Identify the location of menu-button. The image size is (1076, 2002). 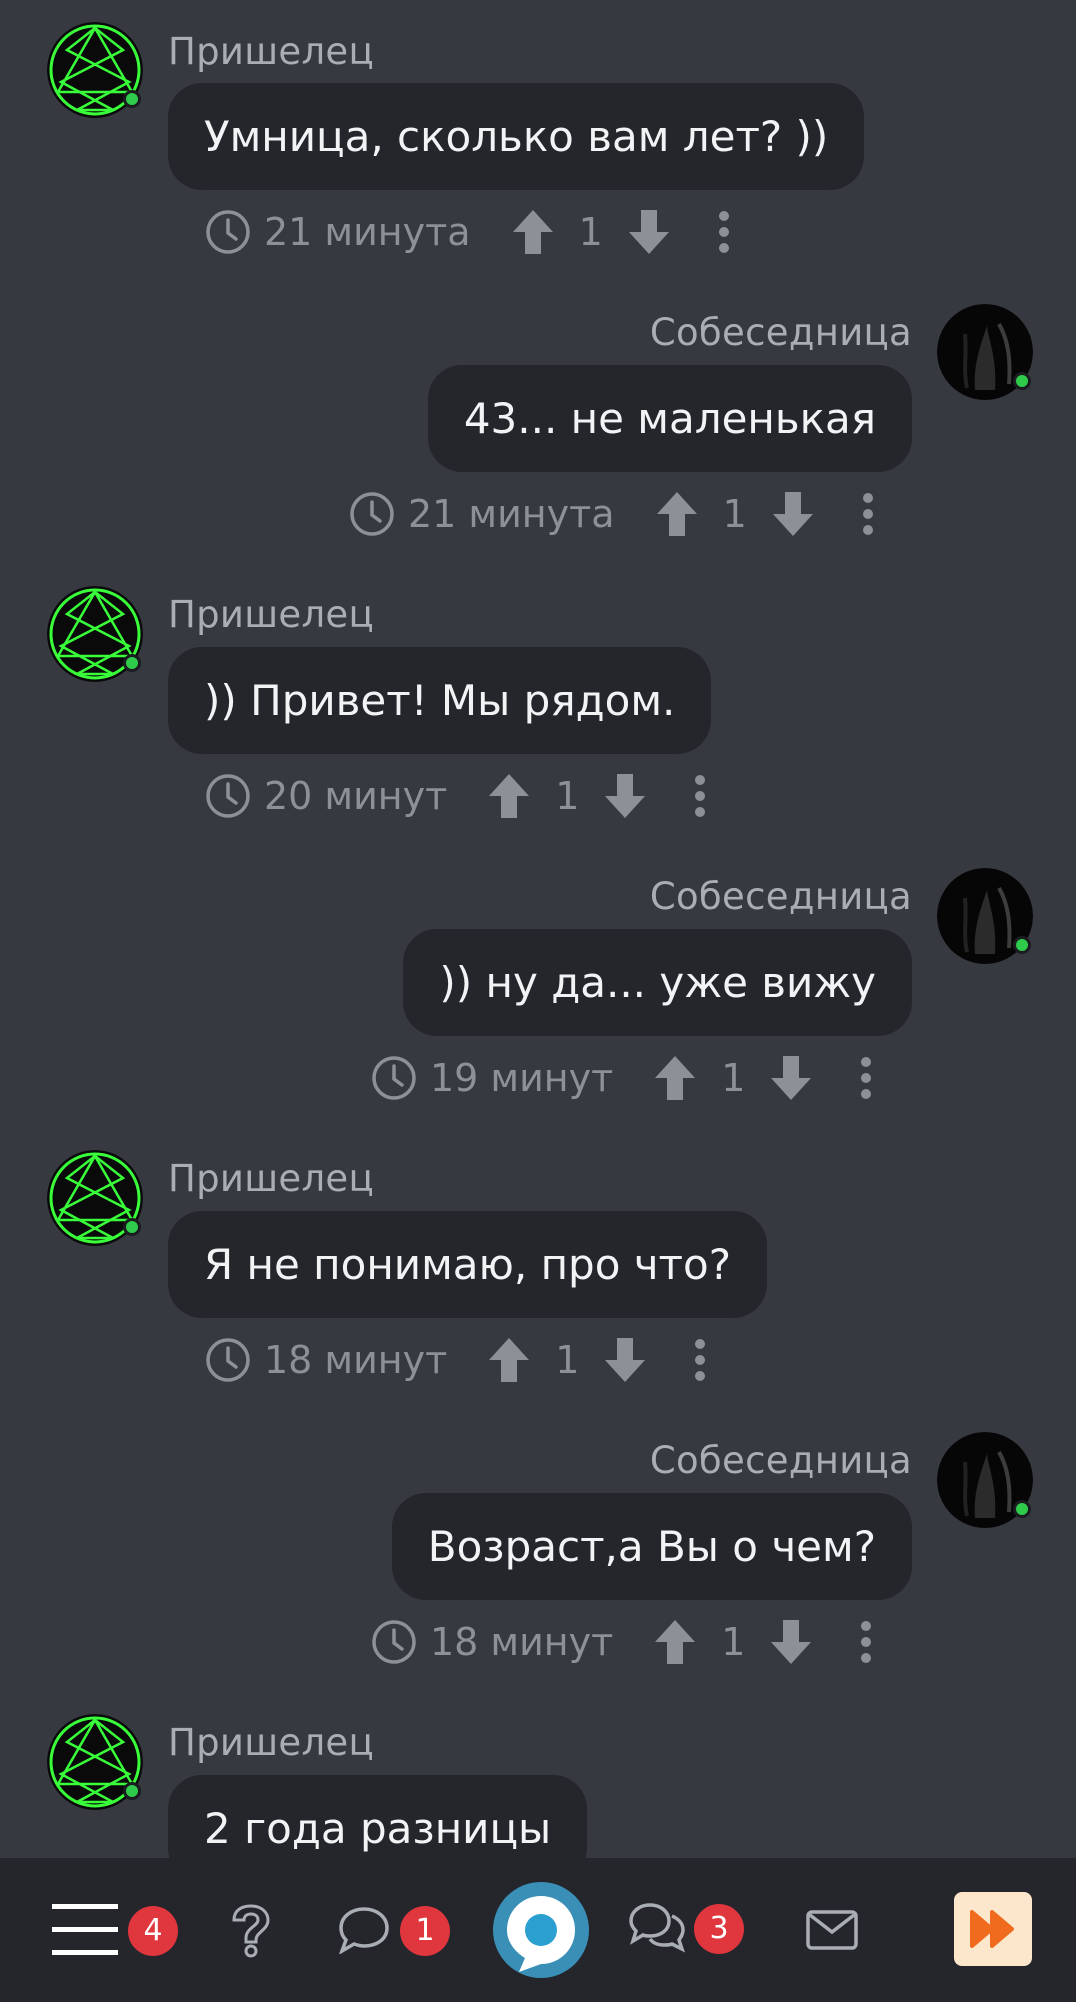
(85, 1930).